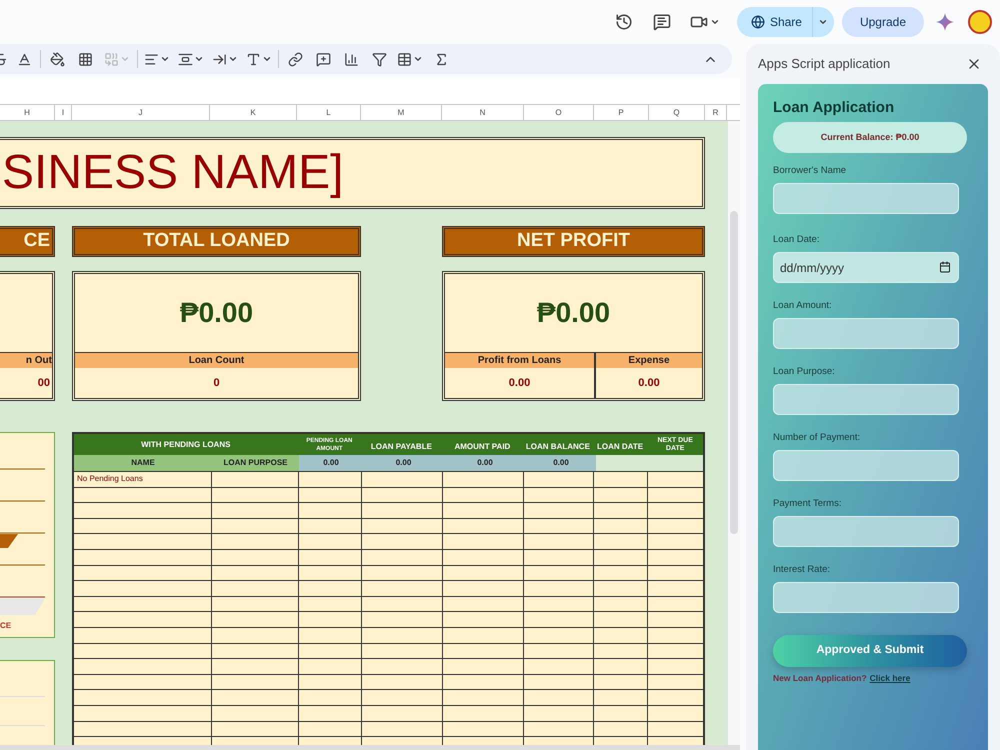 This screenshot has height=750, width=1000. What do you see at coordinates (573, 241) in the screenshot?
I see `card-header: NET PROFIT` at bounding box center [573, 241].